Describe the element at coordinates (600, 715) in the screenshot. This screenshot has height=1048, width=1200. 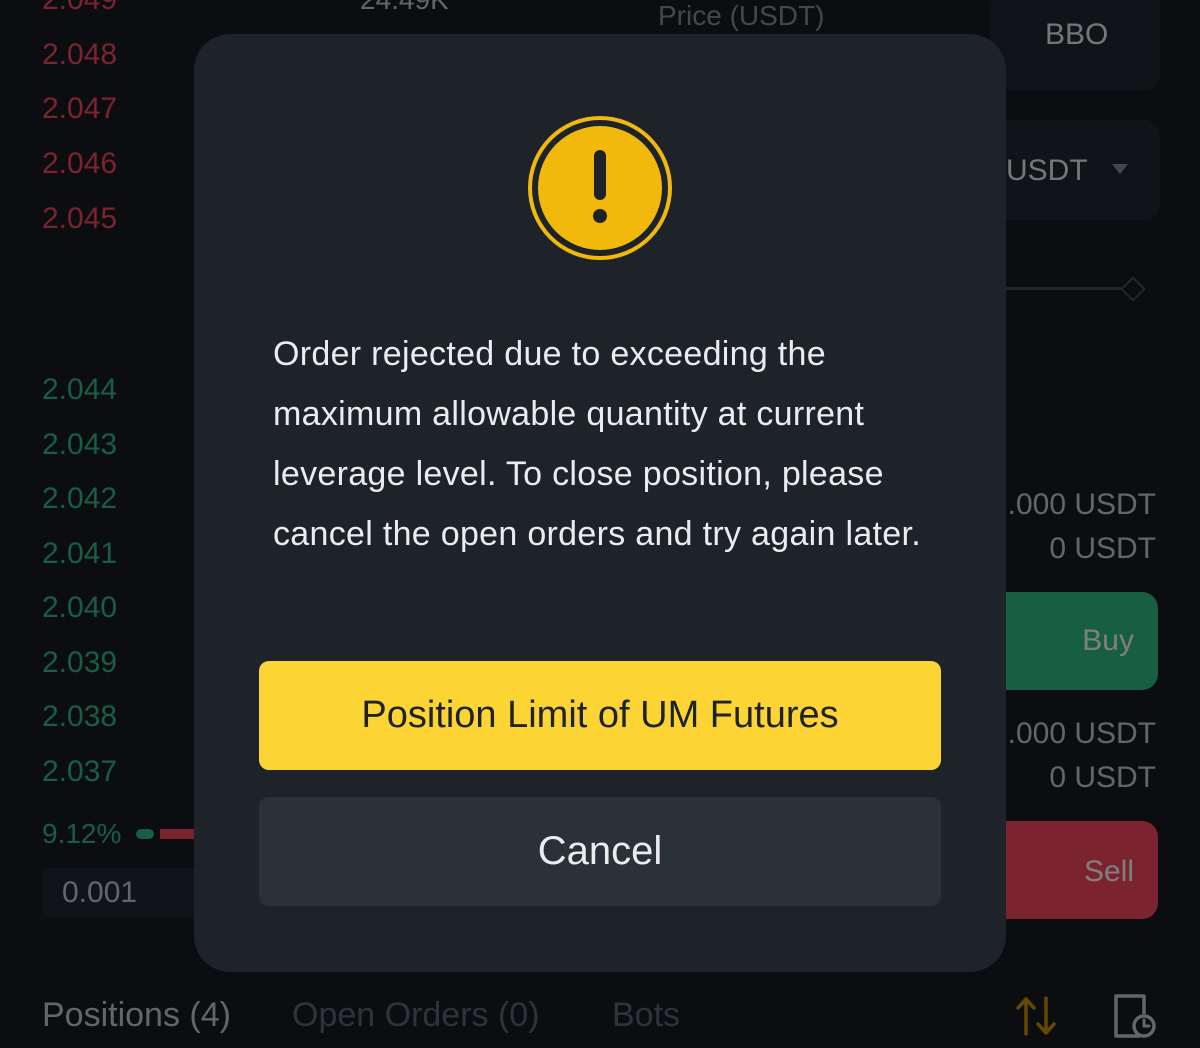
I see `position-limit-button: Position Limit of UM Futures` at that location.